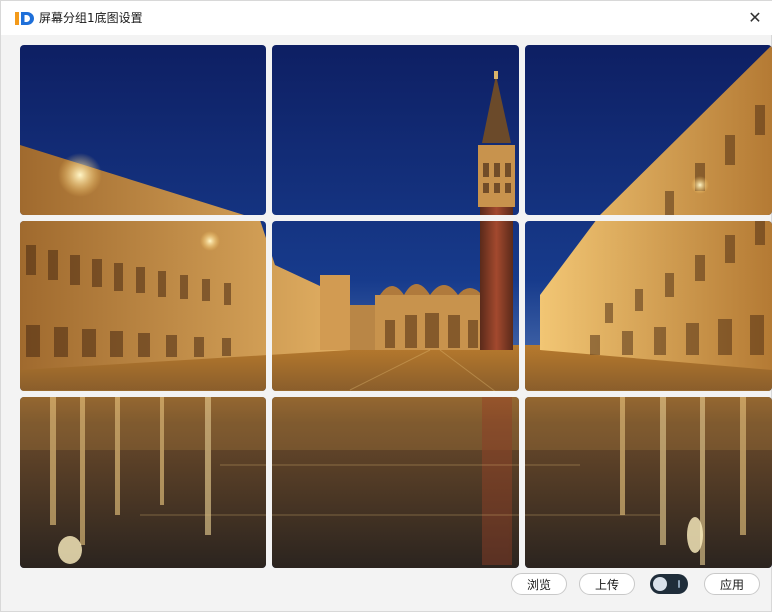 This screenshot has height=612, width=772. What do you see at coordinates (386, 585) in the screenshot?
I see `bottom-toolbar: 浏览 上传 应用` at bounding box center [386, 585].